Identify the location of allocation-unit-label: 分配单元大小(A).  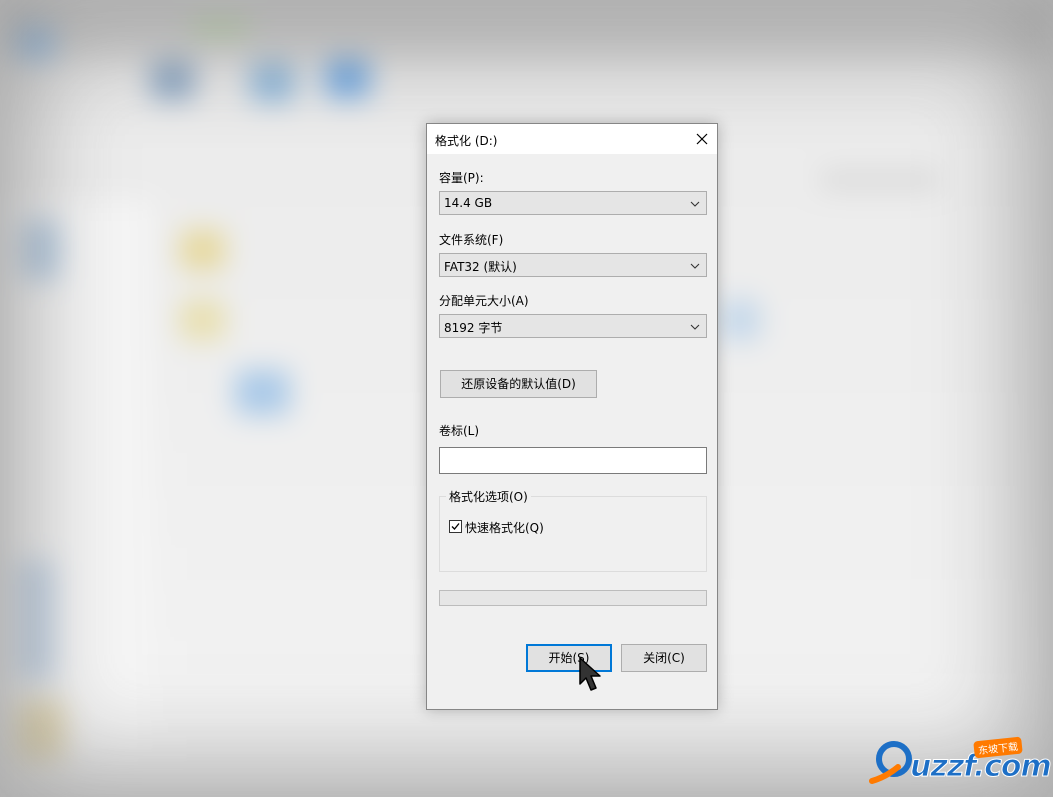
(484, 301).